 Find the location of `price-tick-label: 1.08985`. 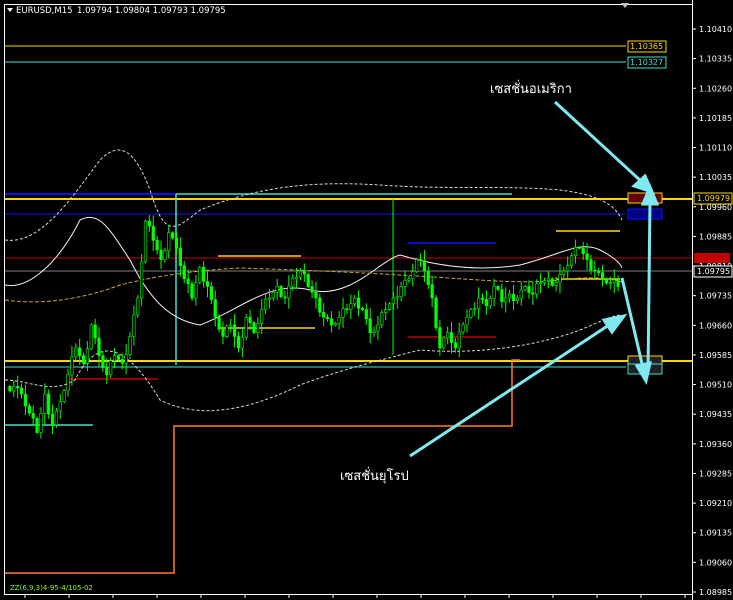

price-tick-label: 1.08985 is located at coordinates (715, 592).